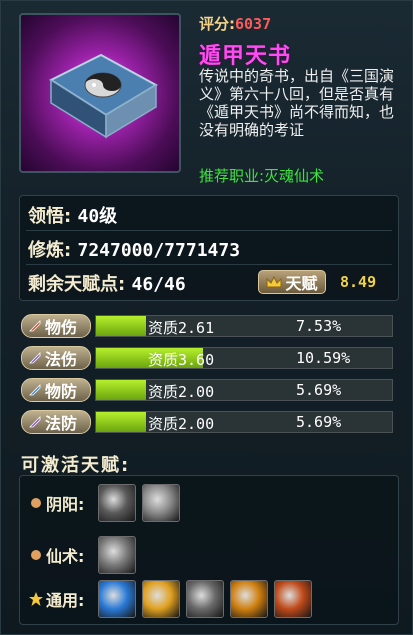 The height and width of the screenshot is (635, 413). I want to click on attribute-row: 法防 资质2.00 5.69%, so click(209, 422).